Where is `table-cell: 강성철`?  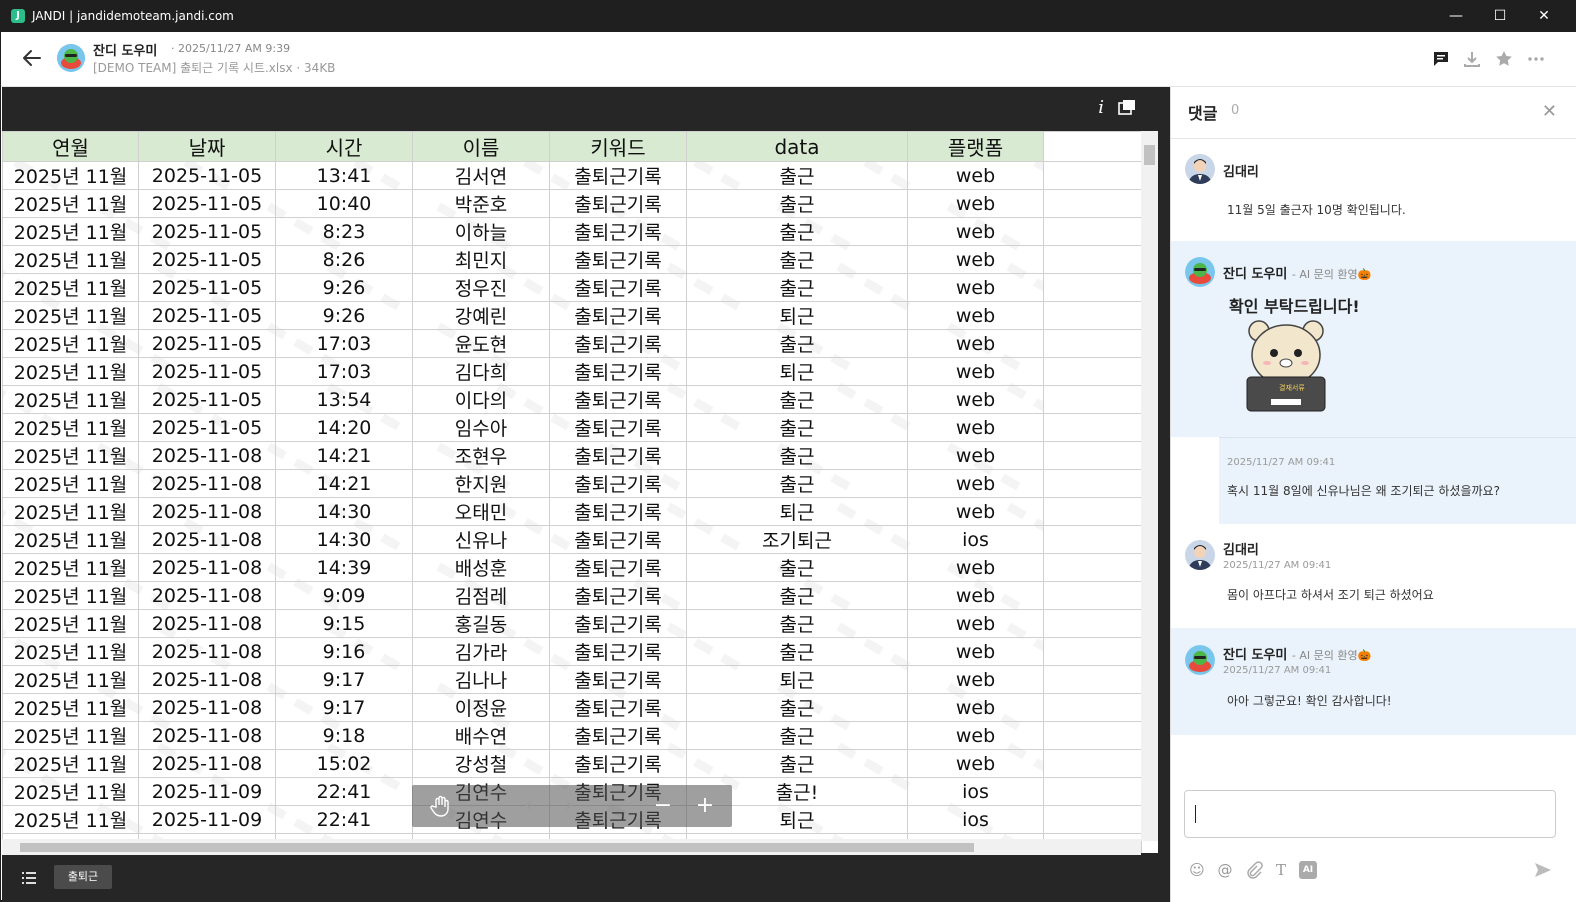 table-cell: 강성철 is located at coordinates (481, 763).